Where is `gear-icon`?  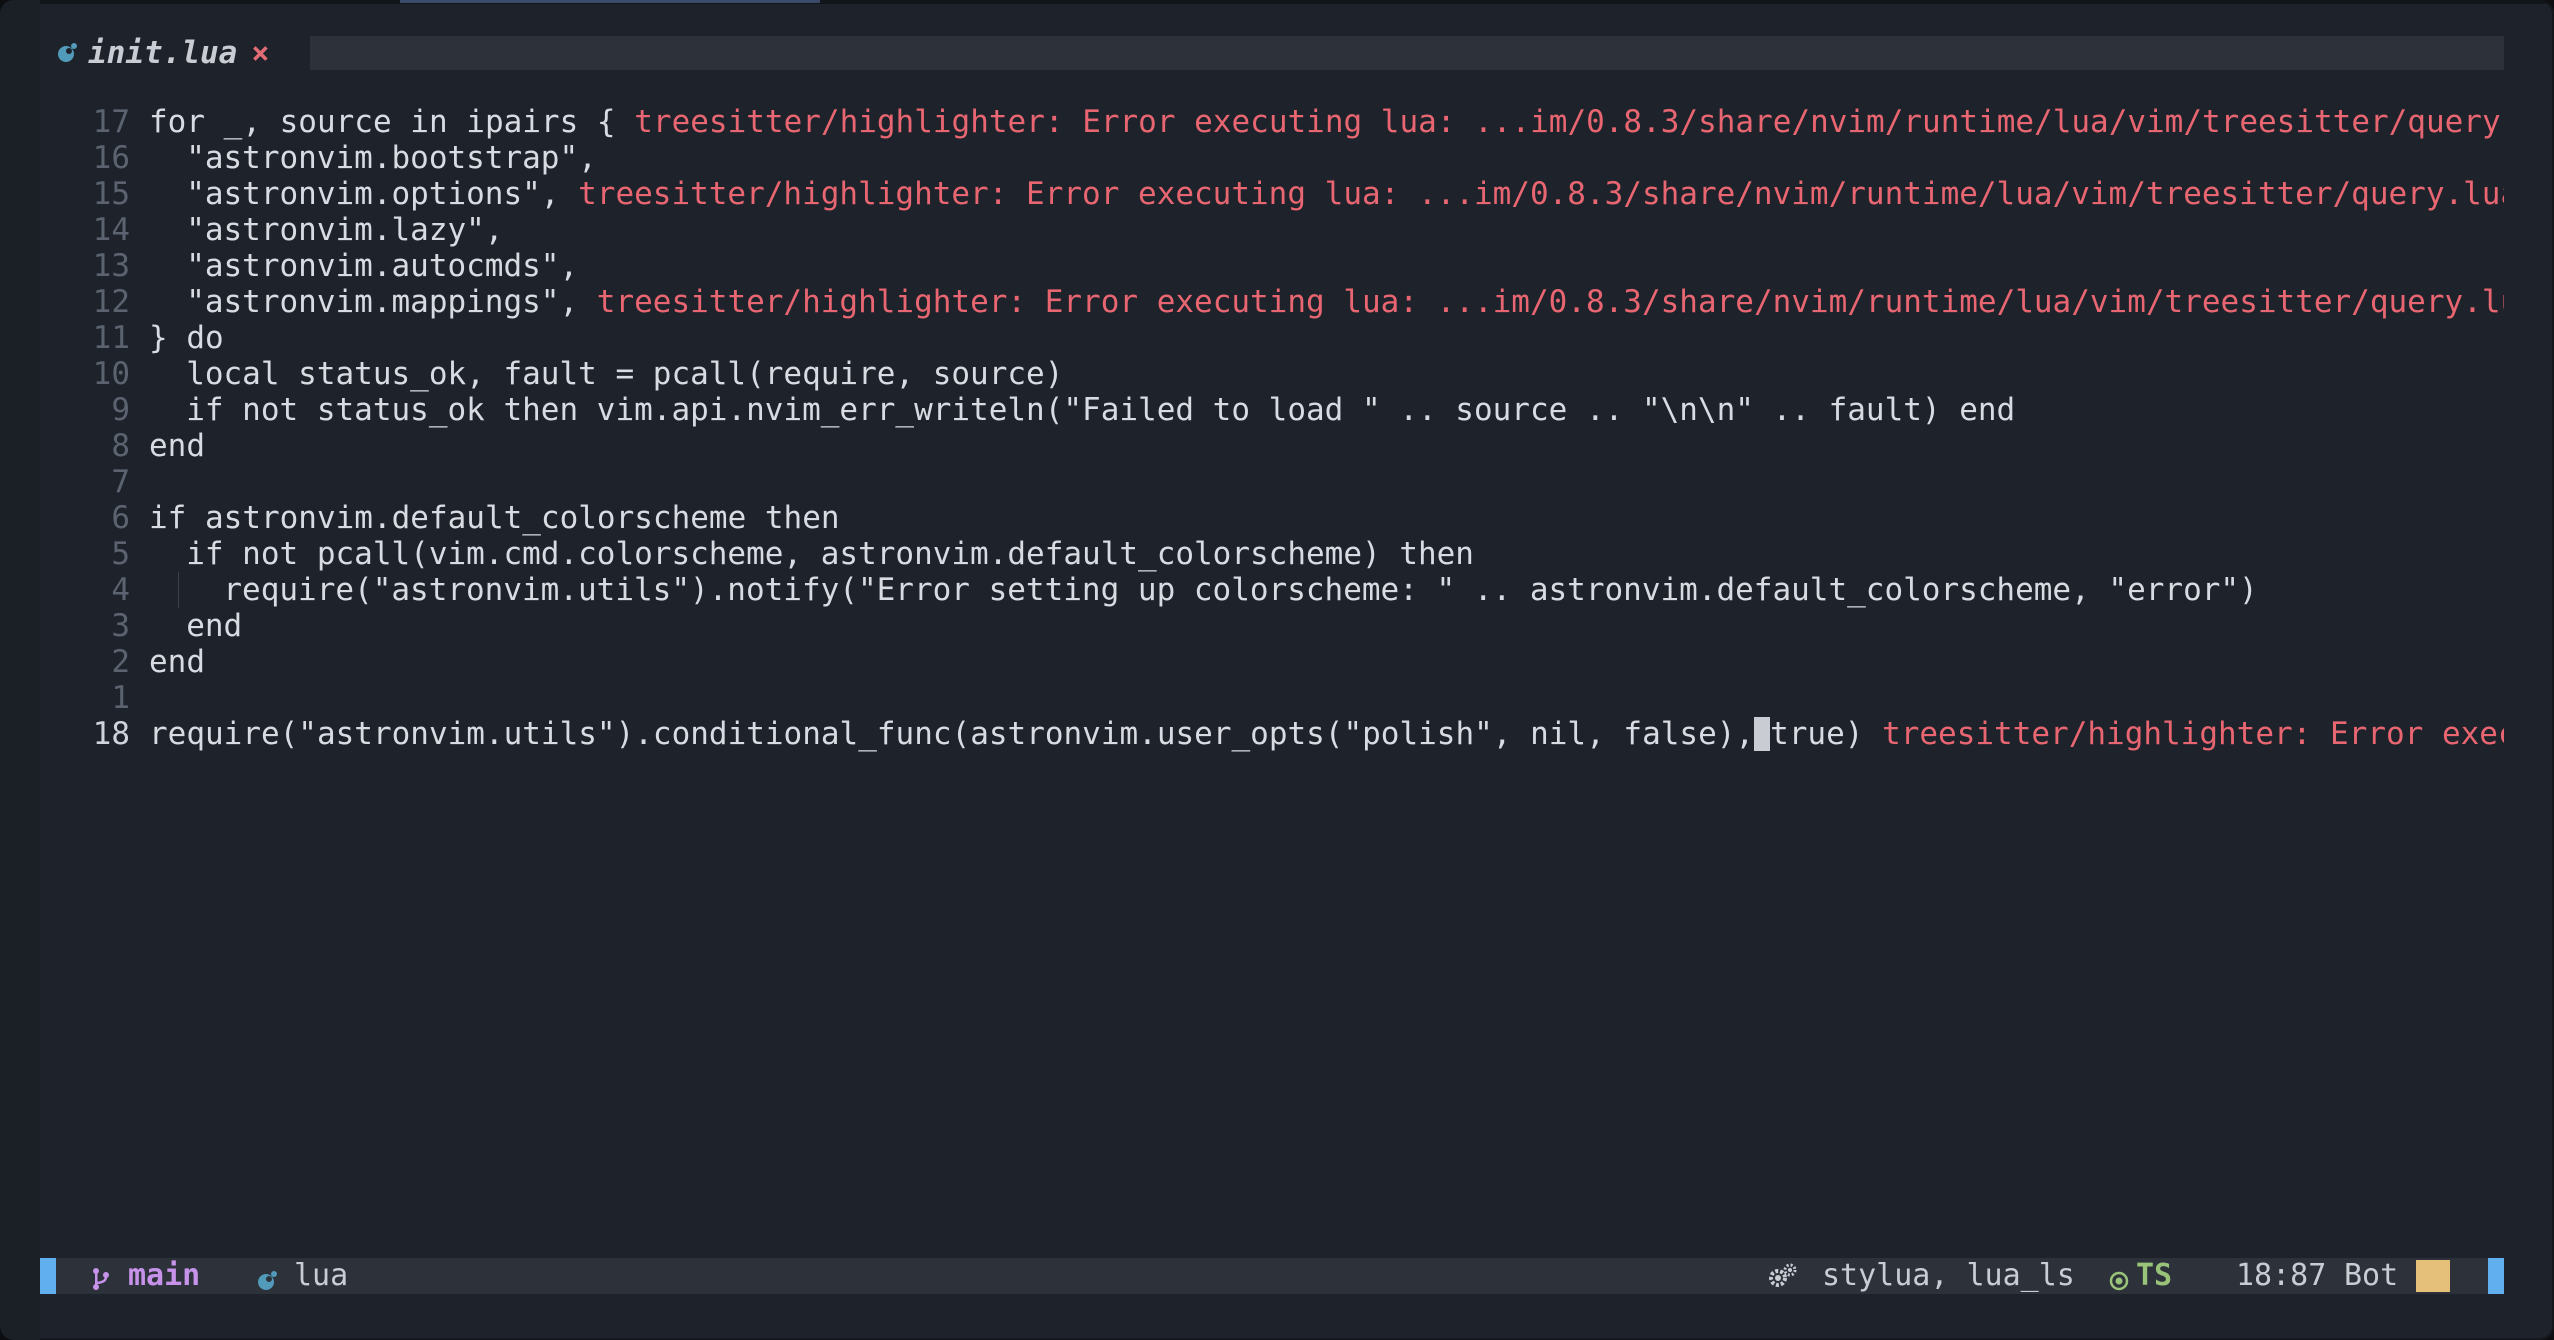
gear-icon is located at coordinates (1783, 1277).